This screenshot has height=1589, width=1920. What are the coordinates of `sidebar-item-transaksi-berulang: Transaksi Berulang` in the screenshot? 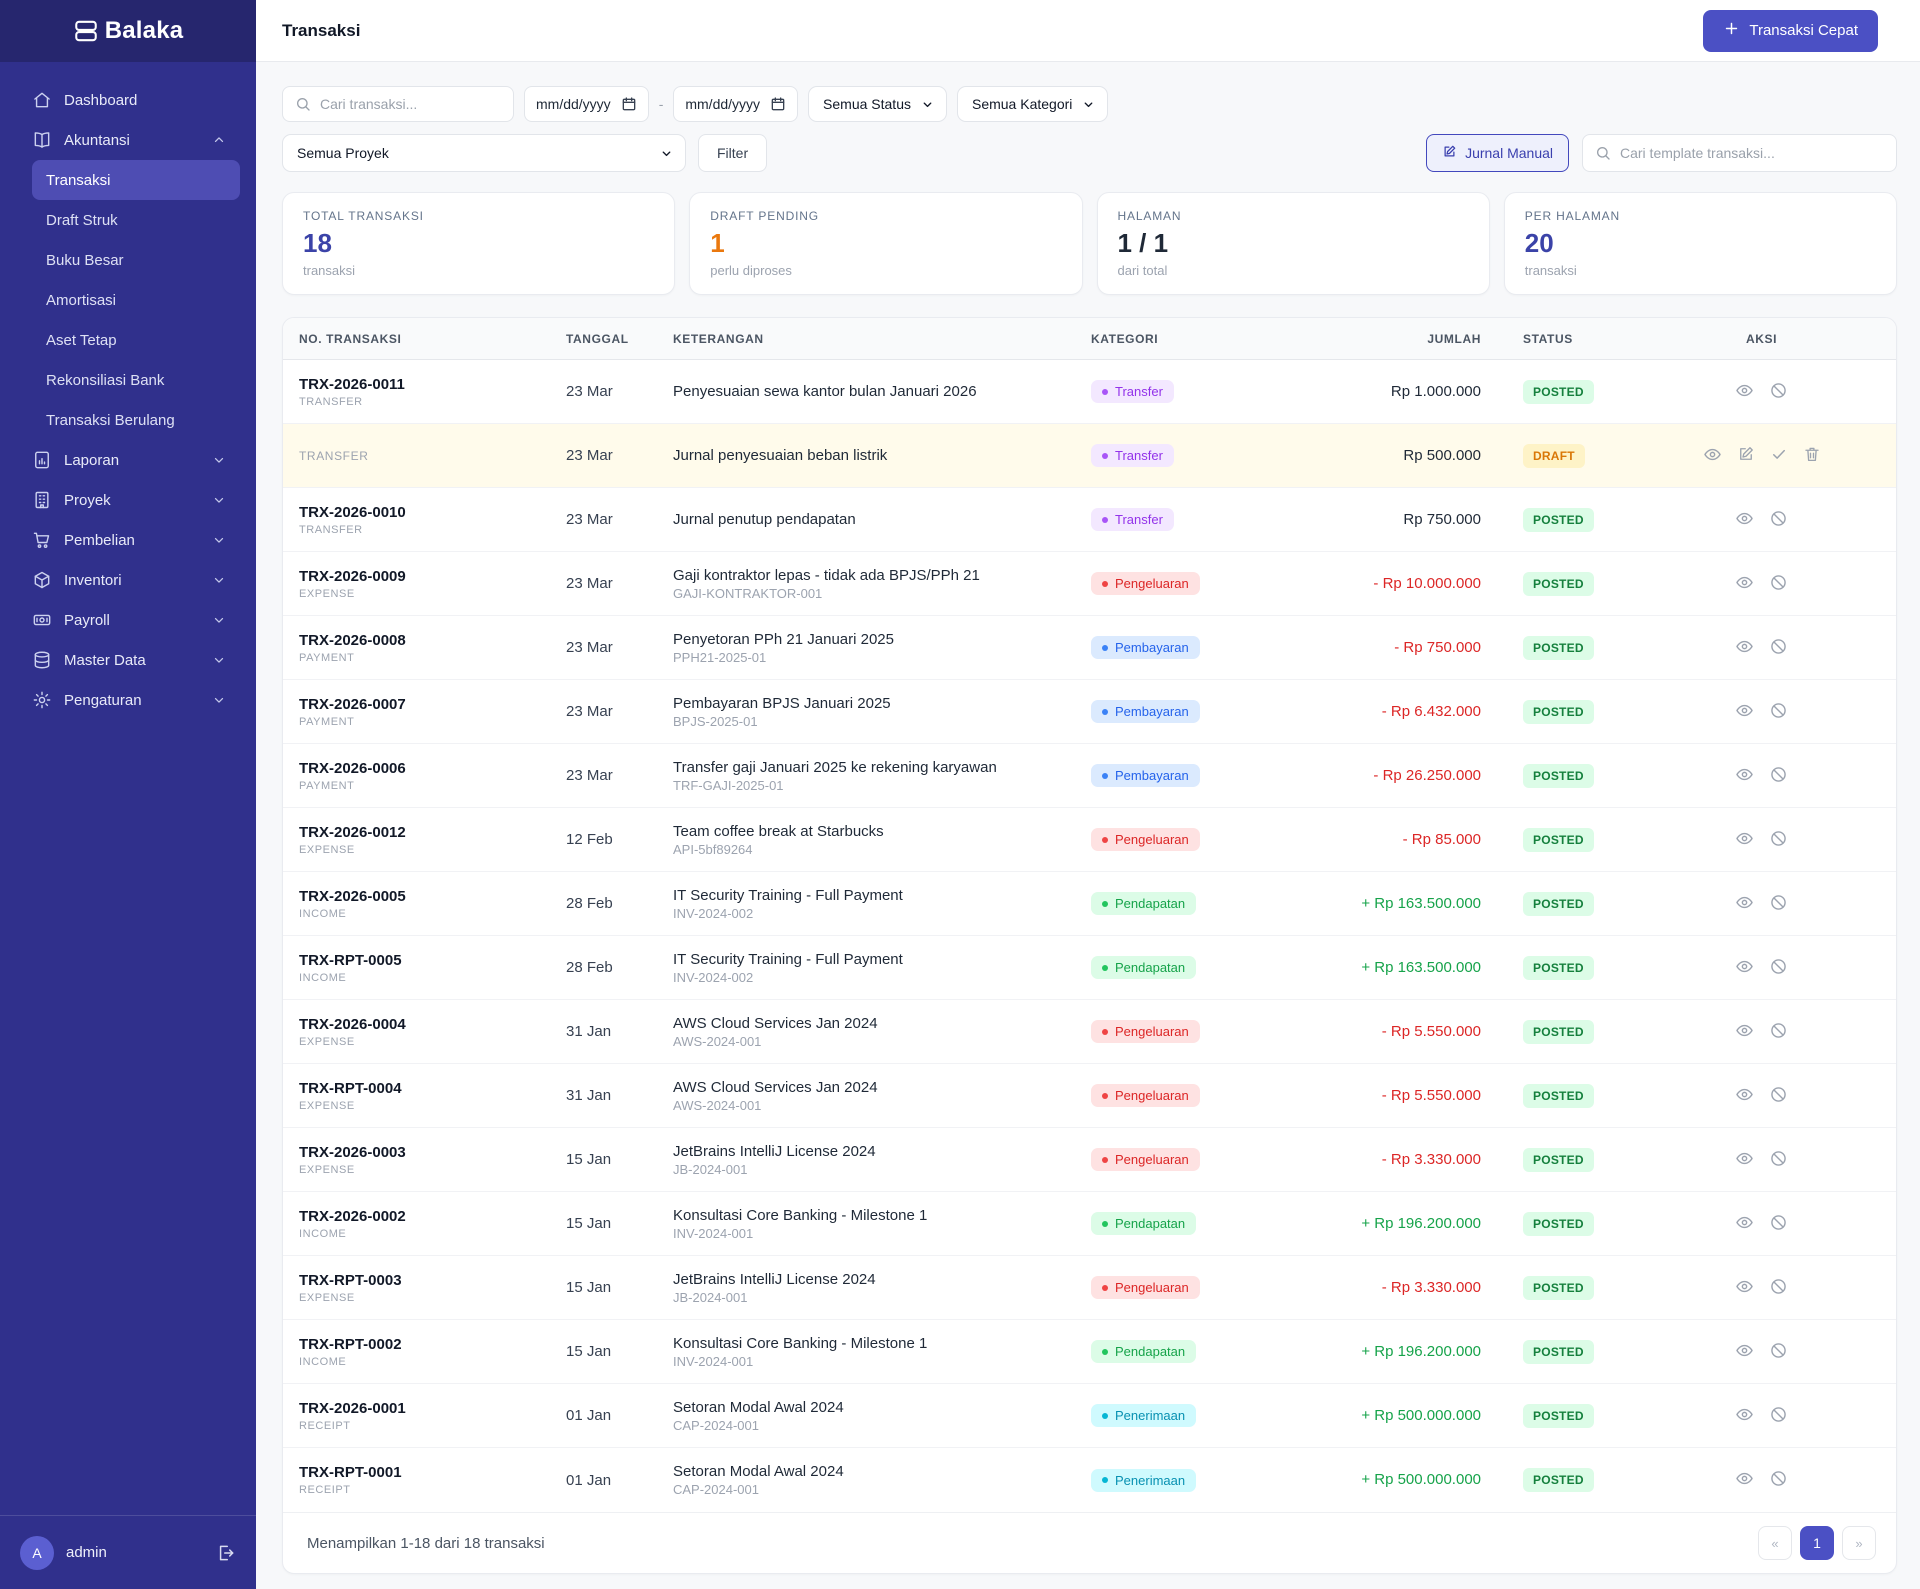 It's located at (136, 420).